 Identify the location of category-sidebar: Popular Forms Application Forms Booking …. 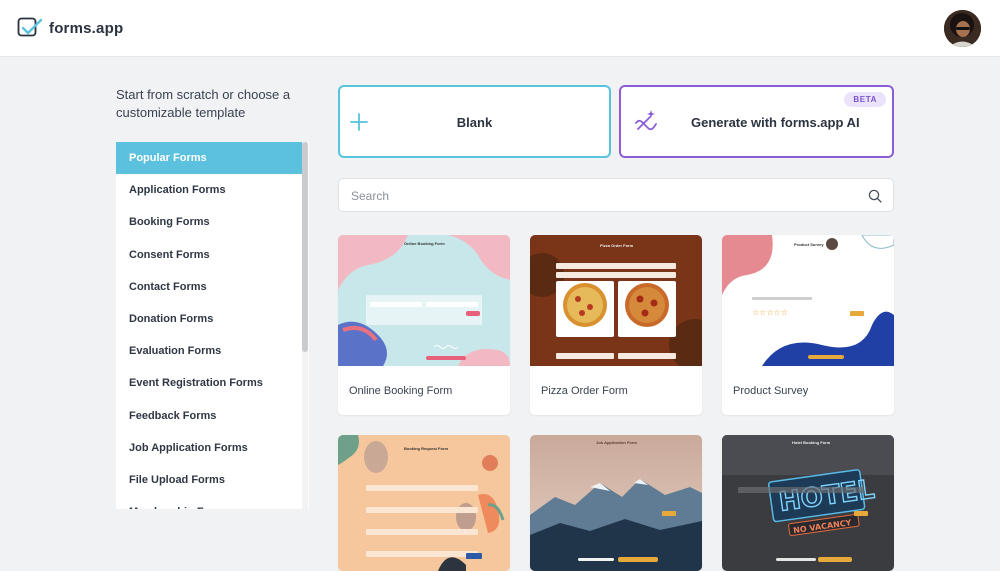
(212, 325).